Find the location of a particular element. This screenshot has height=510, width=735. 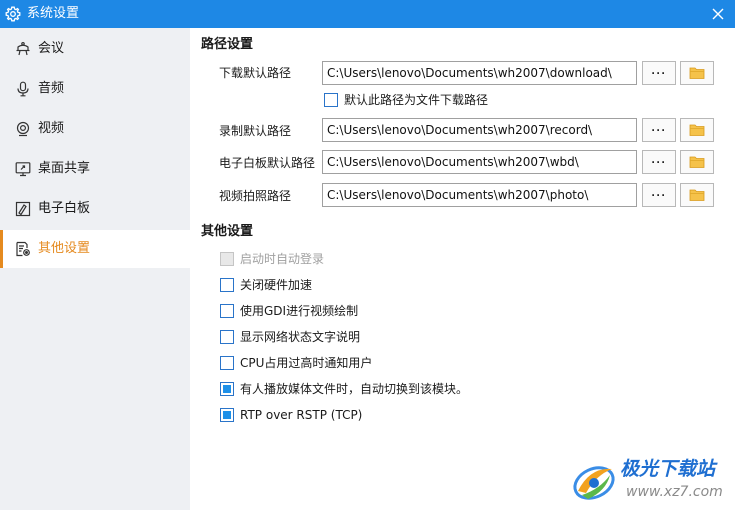

sidebar-item-label: 会议 is located at coordinates (51, 48).